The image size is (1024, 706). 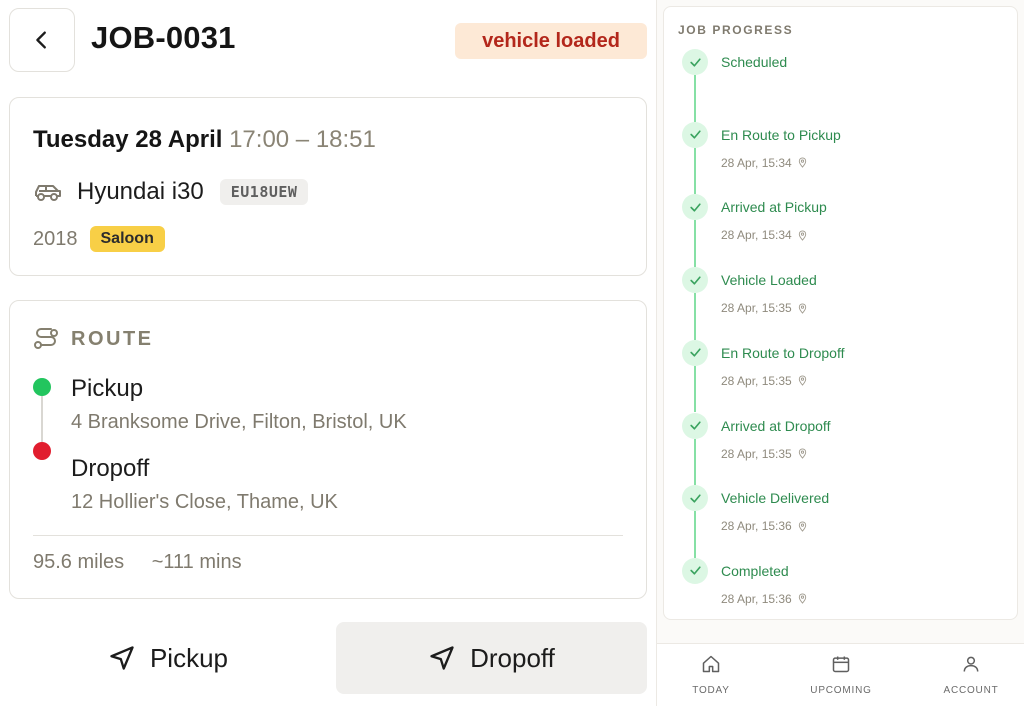 I want to click on vehicle-row: Hyundai i30 EU18UEW, so click(x=171, y=192).